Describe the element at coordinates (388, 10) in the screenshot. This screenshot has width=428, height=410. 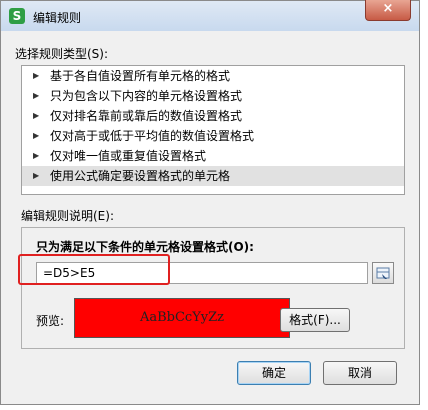
I see `close-button: ×` at that location.